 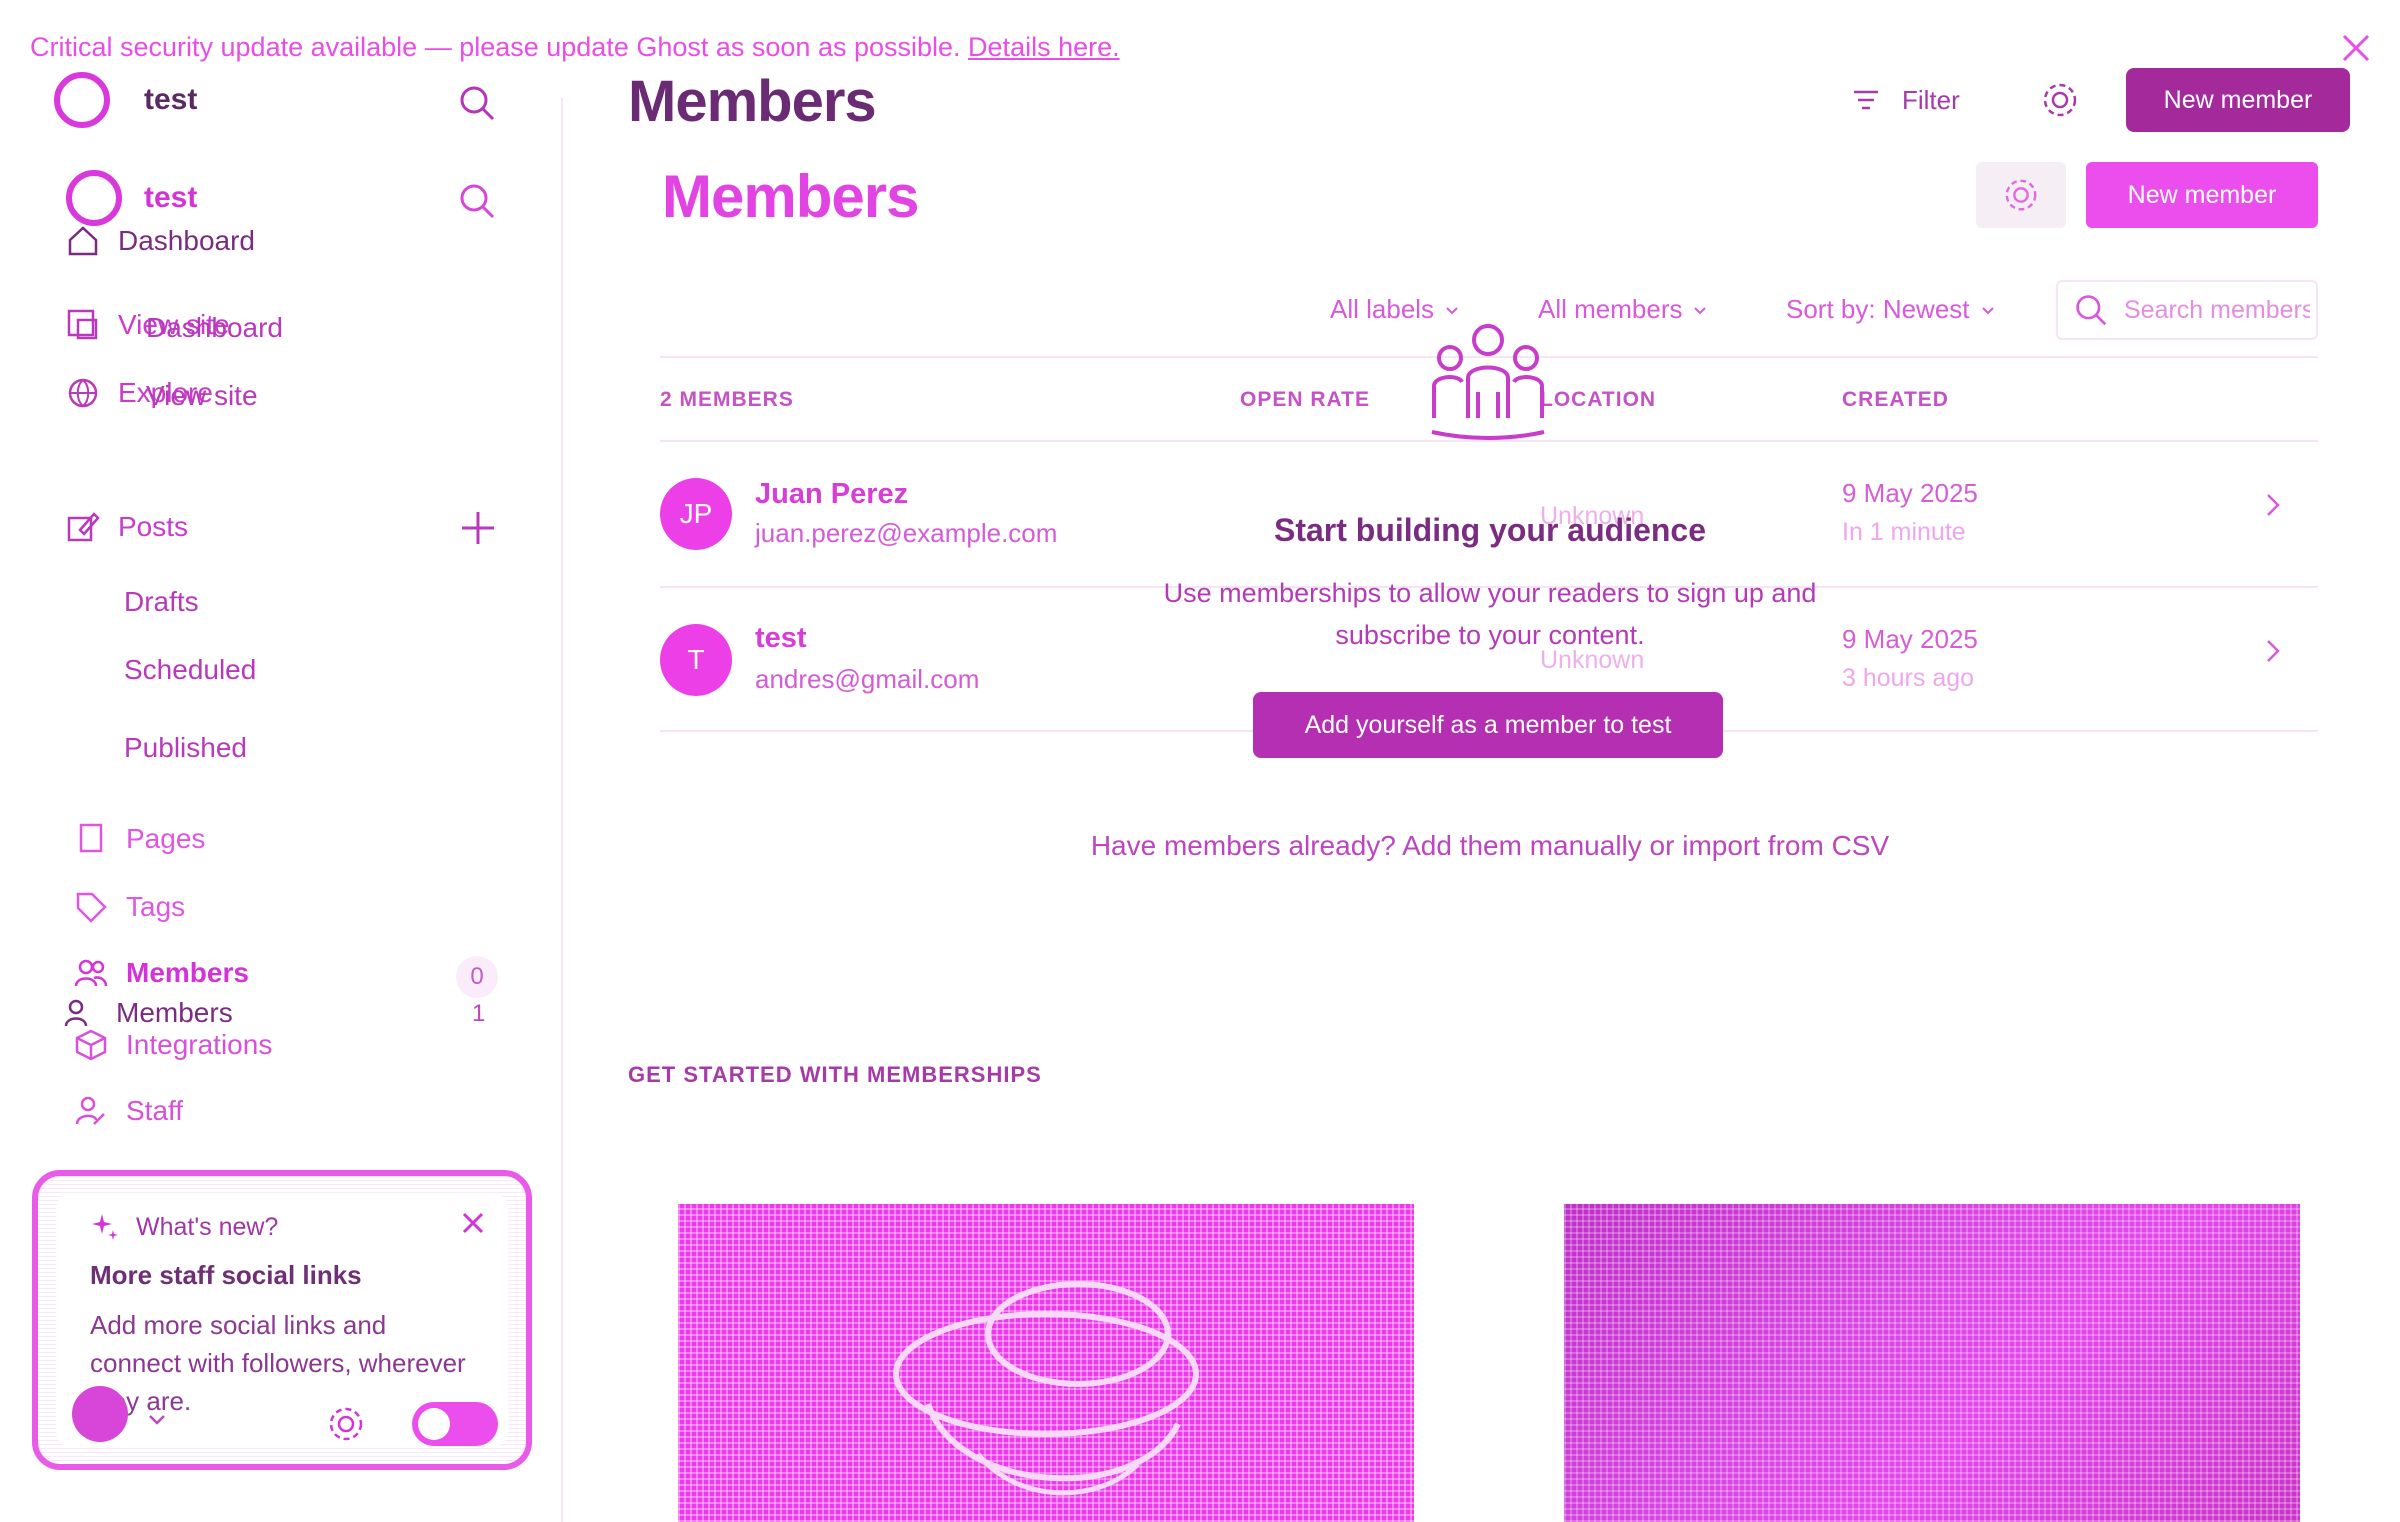 I want to click on members-count-badge: 0, so click(x=477, y=977).